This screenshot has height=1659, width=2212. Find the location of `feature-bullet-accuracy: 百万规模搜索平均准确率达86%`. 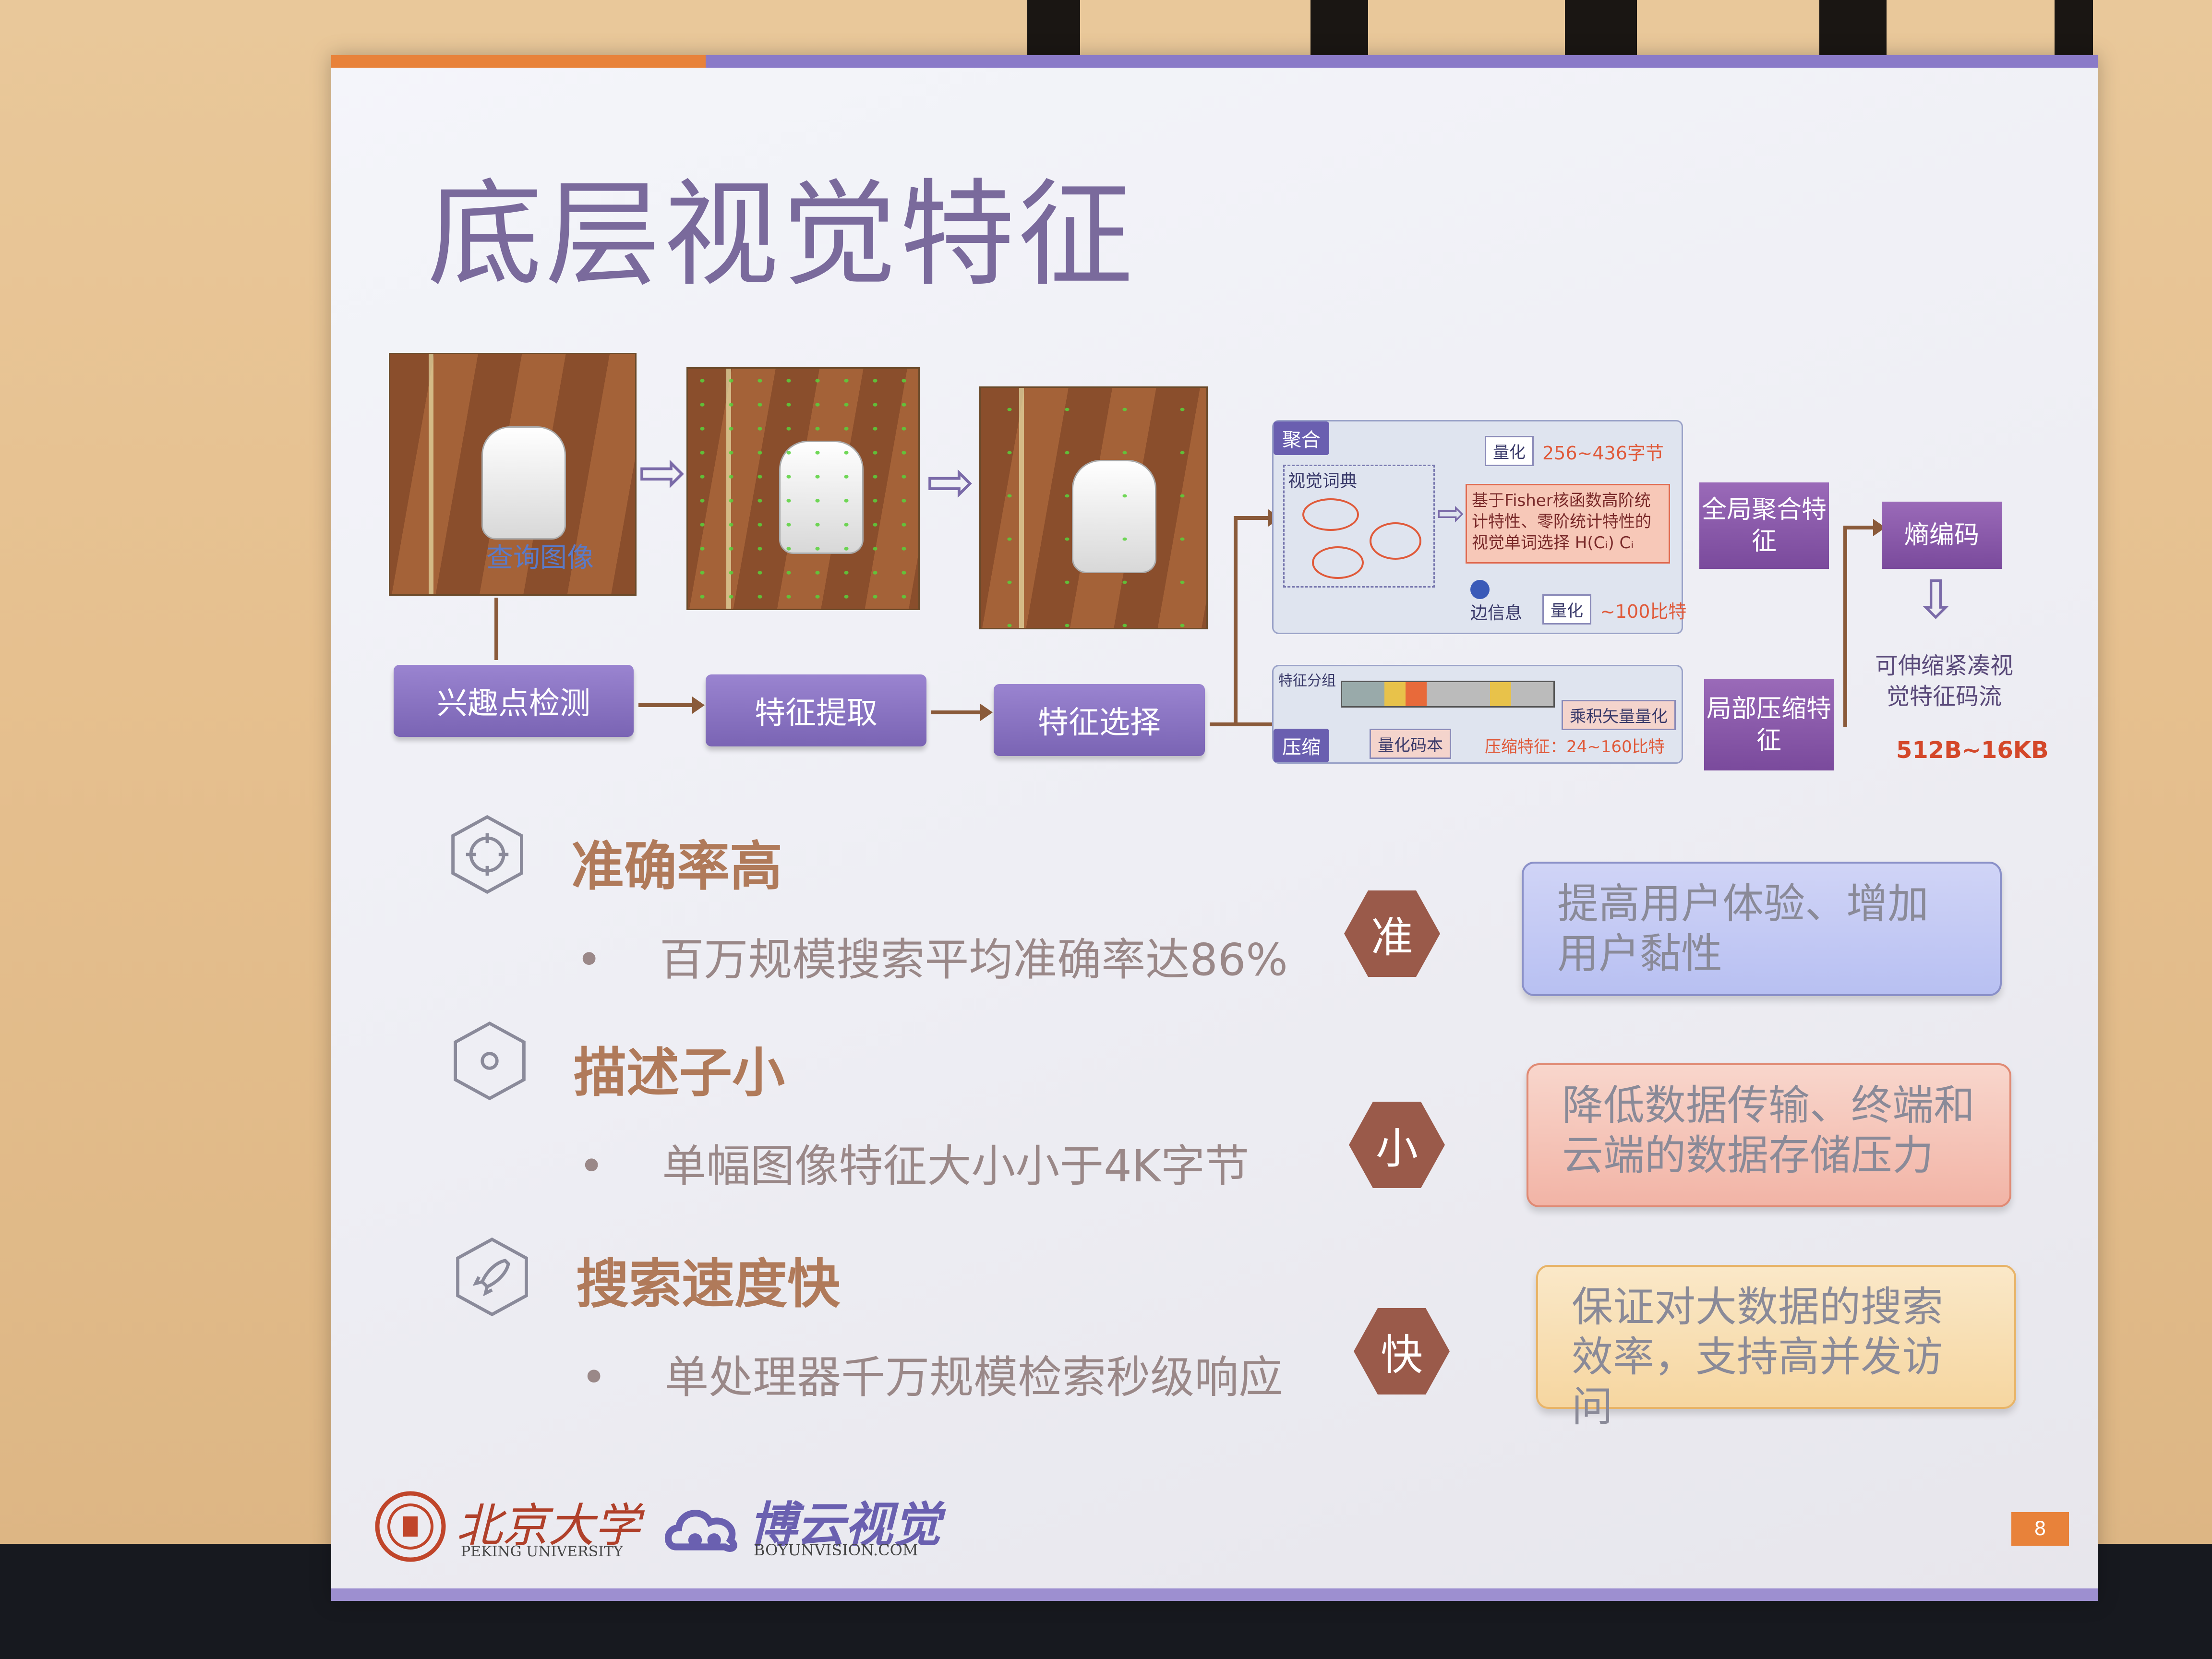

feature-bullet-accuracy: 百万规模搜索平均准确率达86% is located at coordinates (932, 956).